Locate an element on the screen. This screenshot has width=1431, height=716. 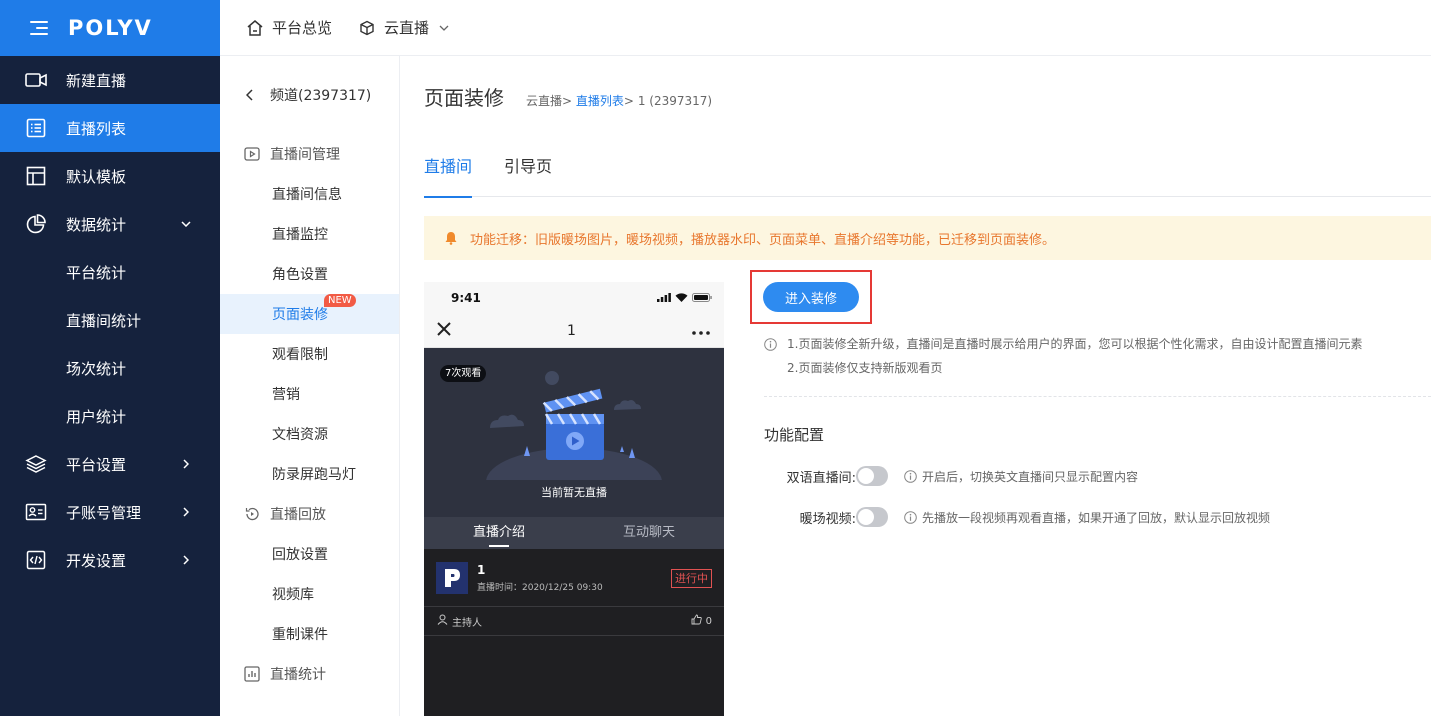
group-playback: 直播回放 is located at coordinates (309, 514).